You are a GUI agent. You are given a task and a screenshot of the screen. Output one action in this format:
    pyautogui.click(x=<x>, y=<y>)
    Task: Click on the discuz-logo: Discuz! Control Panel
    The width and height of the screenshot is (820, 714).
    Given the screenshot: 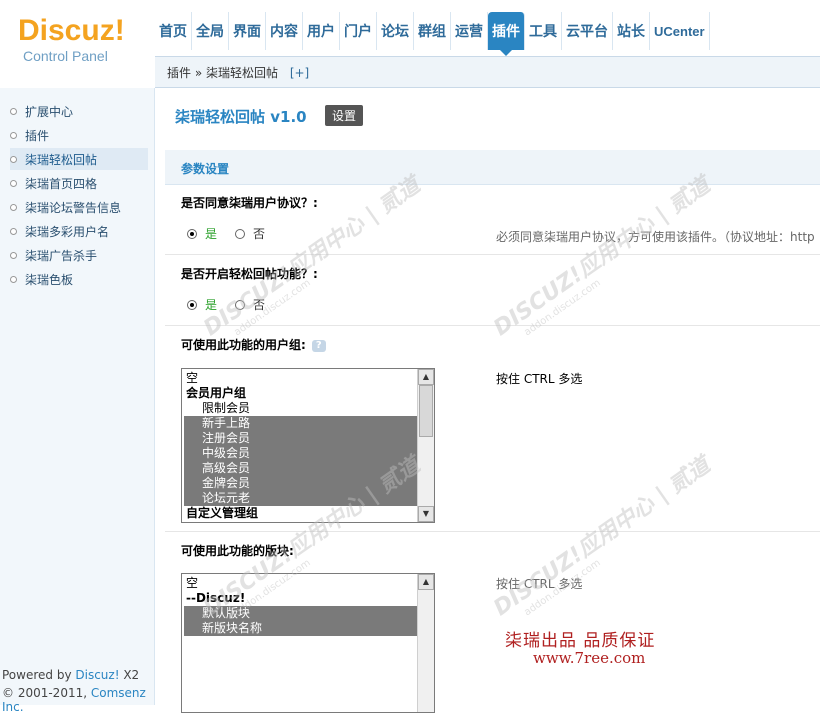 What is the action you would take?
    pyautogui.click(x=83, y=44)
    